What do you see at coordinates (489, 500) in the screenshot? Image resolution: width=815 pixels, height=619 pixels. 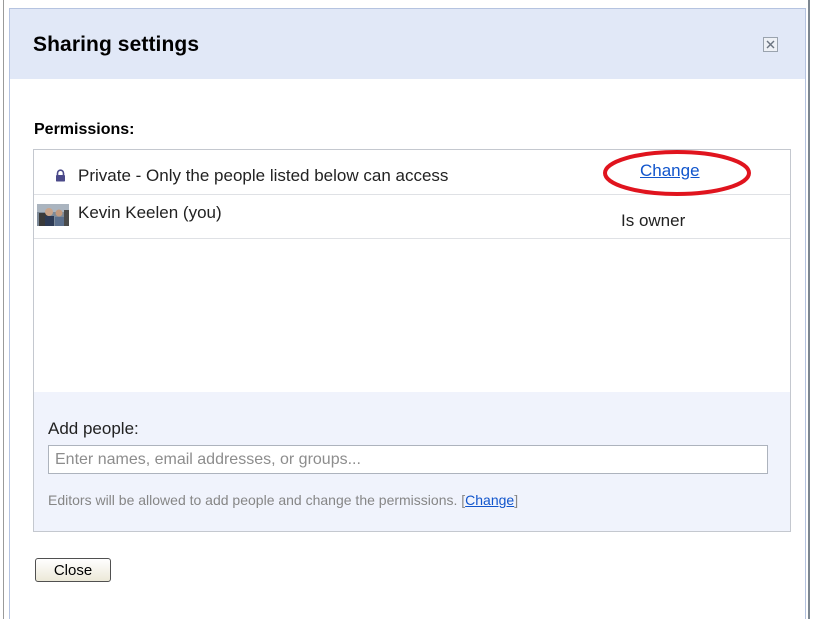 I see `editors-change-link: Change` at bounding box center [489, 500].